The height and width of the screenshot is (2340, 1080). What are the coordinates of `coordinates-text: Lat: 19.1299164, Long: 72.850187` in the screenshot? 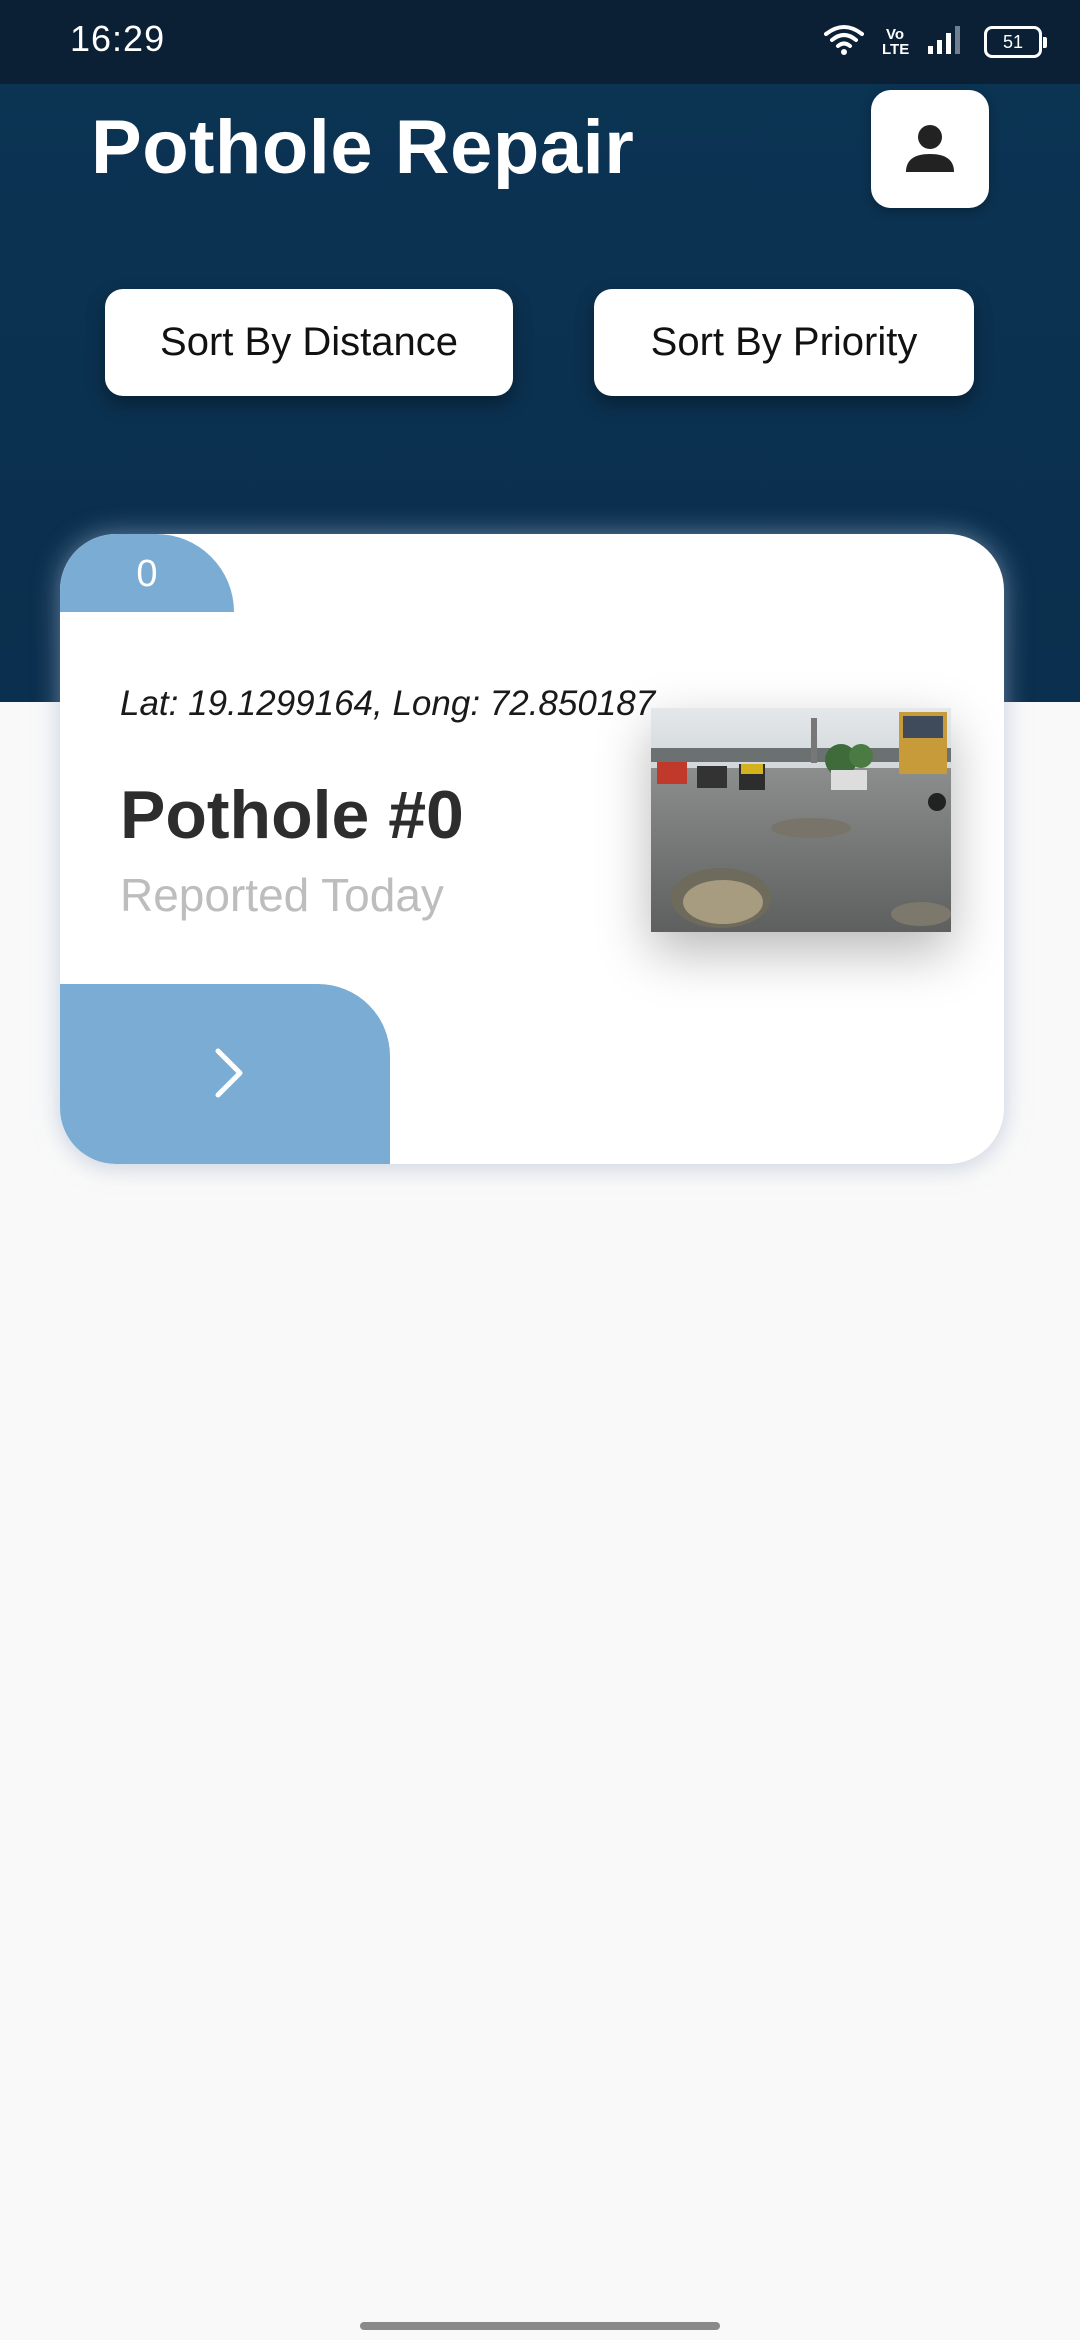 It's located at (388, 703).